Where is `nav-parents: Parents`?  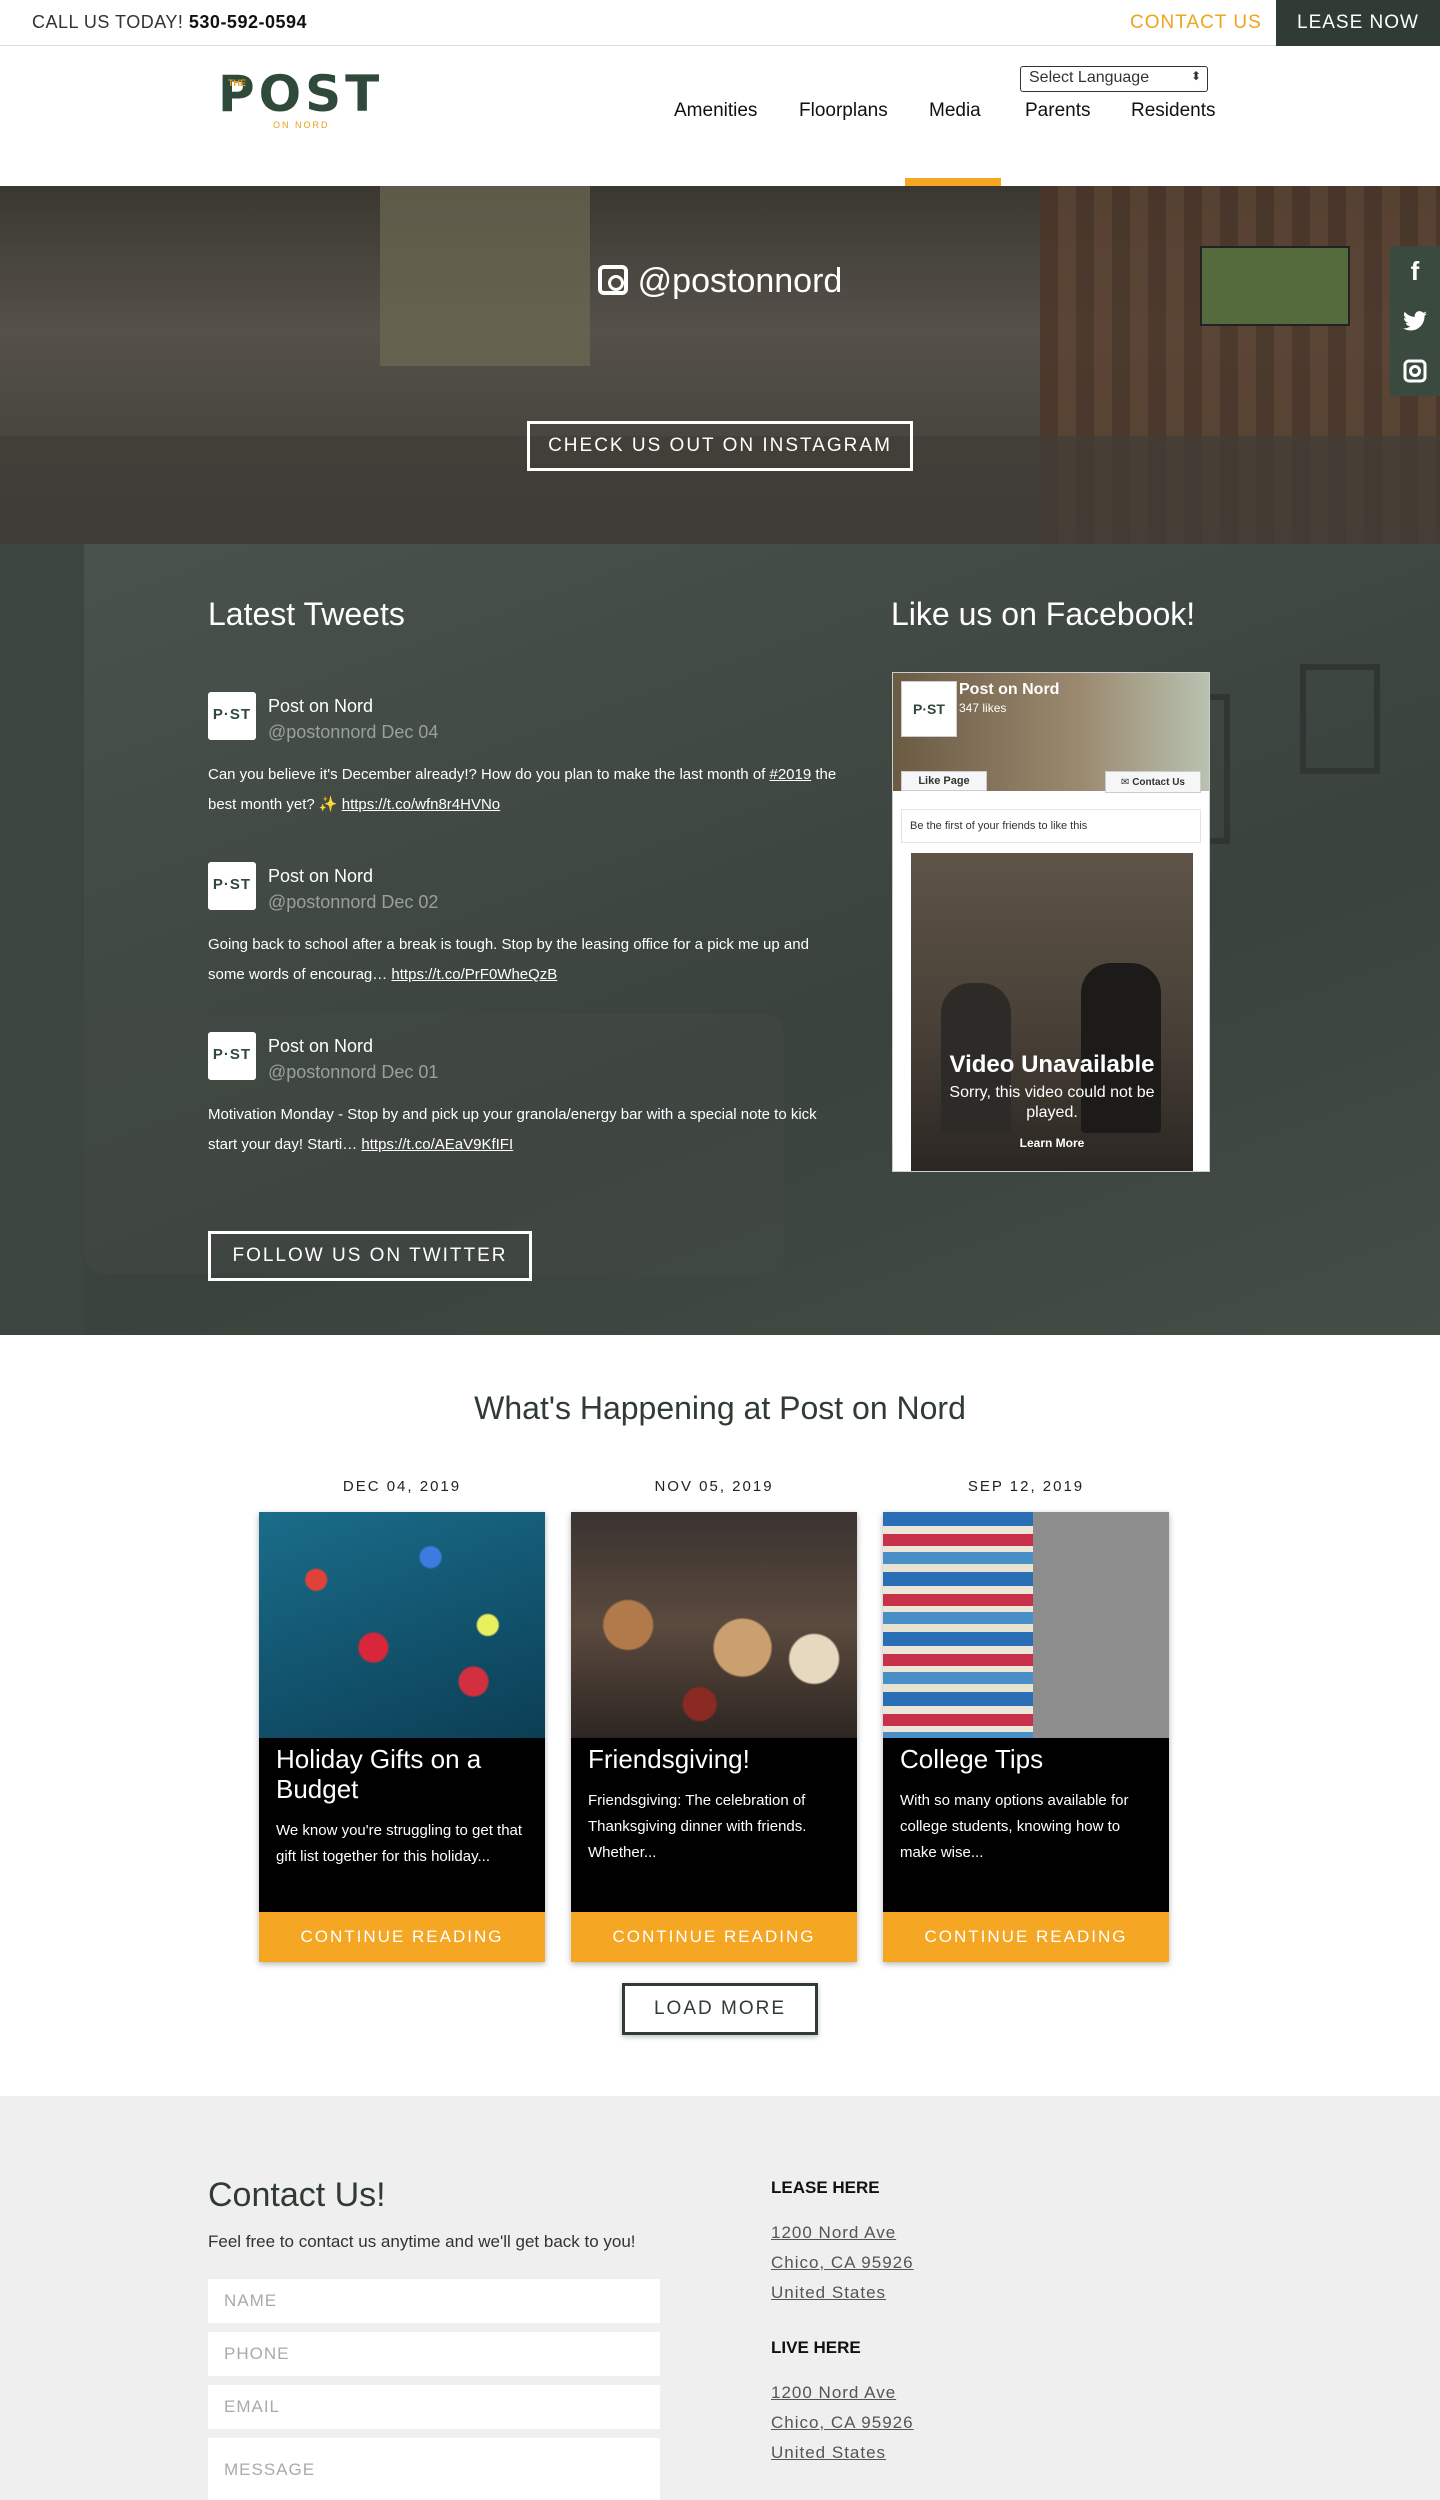
nav-parents: Parents is located at coordinates (1057, 111).